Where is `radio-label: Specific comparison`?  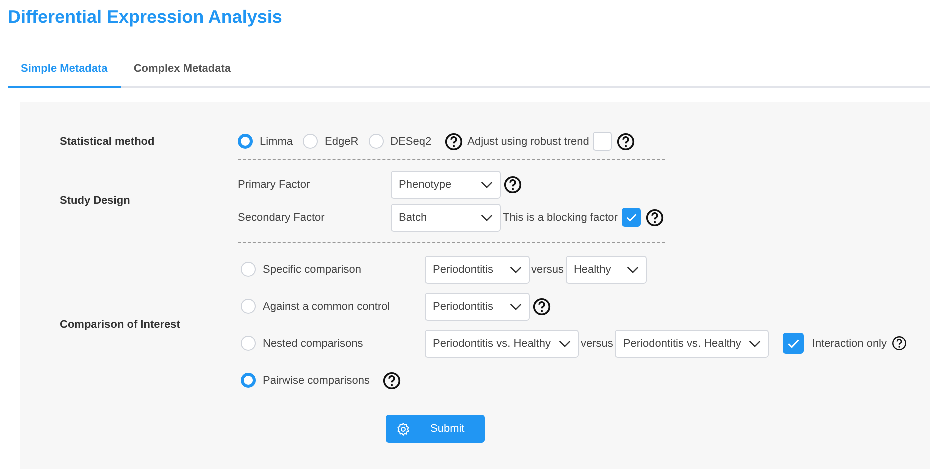
radio-label: Specific comparison is located at coordinates (312, 270).